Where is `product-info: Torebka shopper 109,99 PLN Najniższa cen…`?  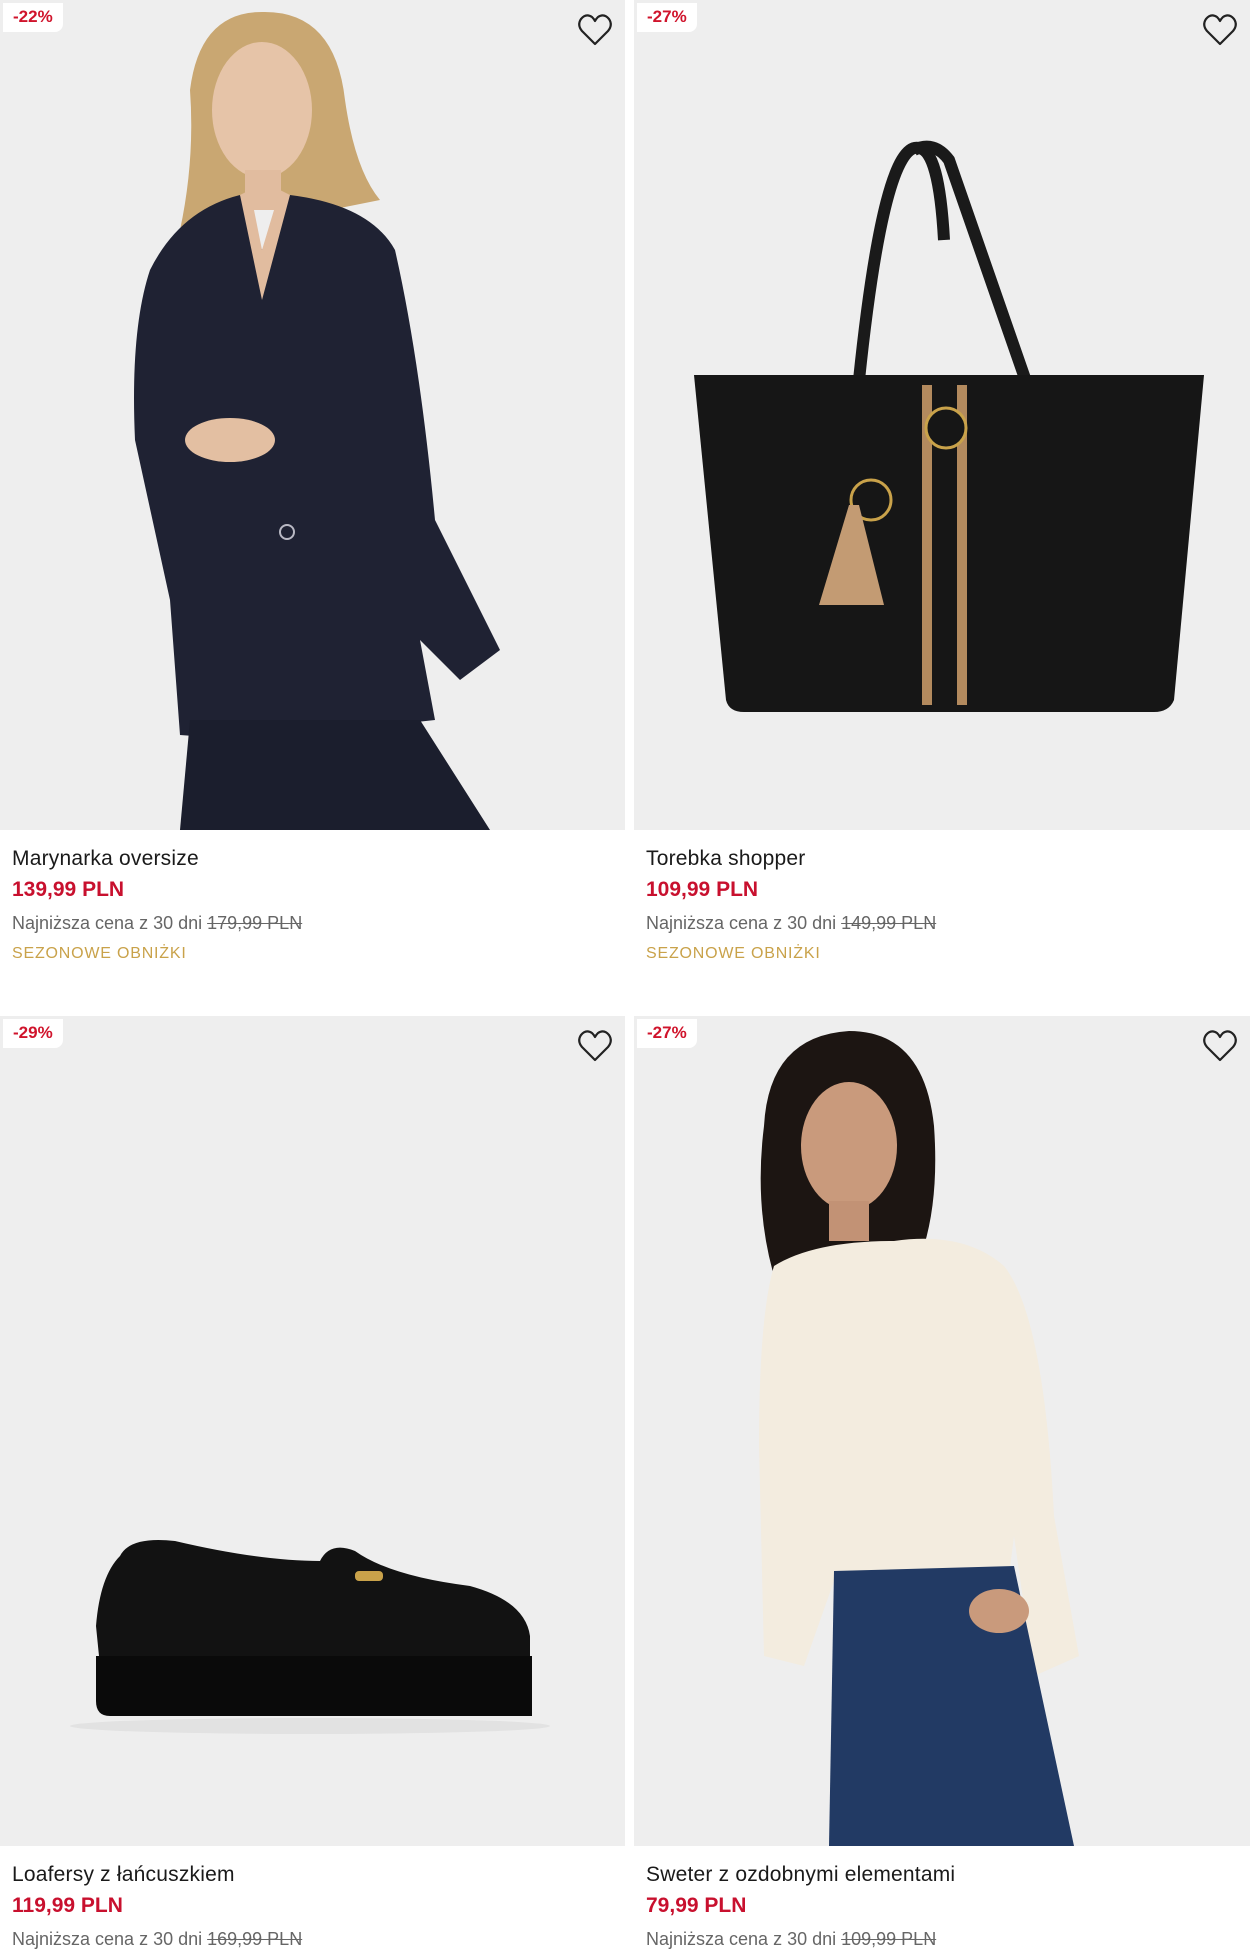 product-info: Torebka shopper 109,99 PLN Najniższa cen… is located at coordinates (942, 899).